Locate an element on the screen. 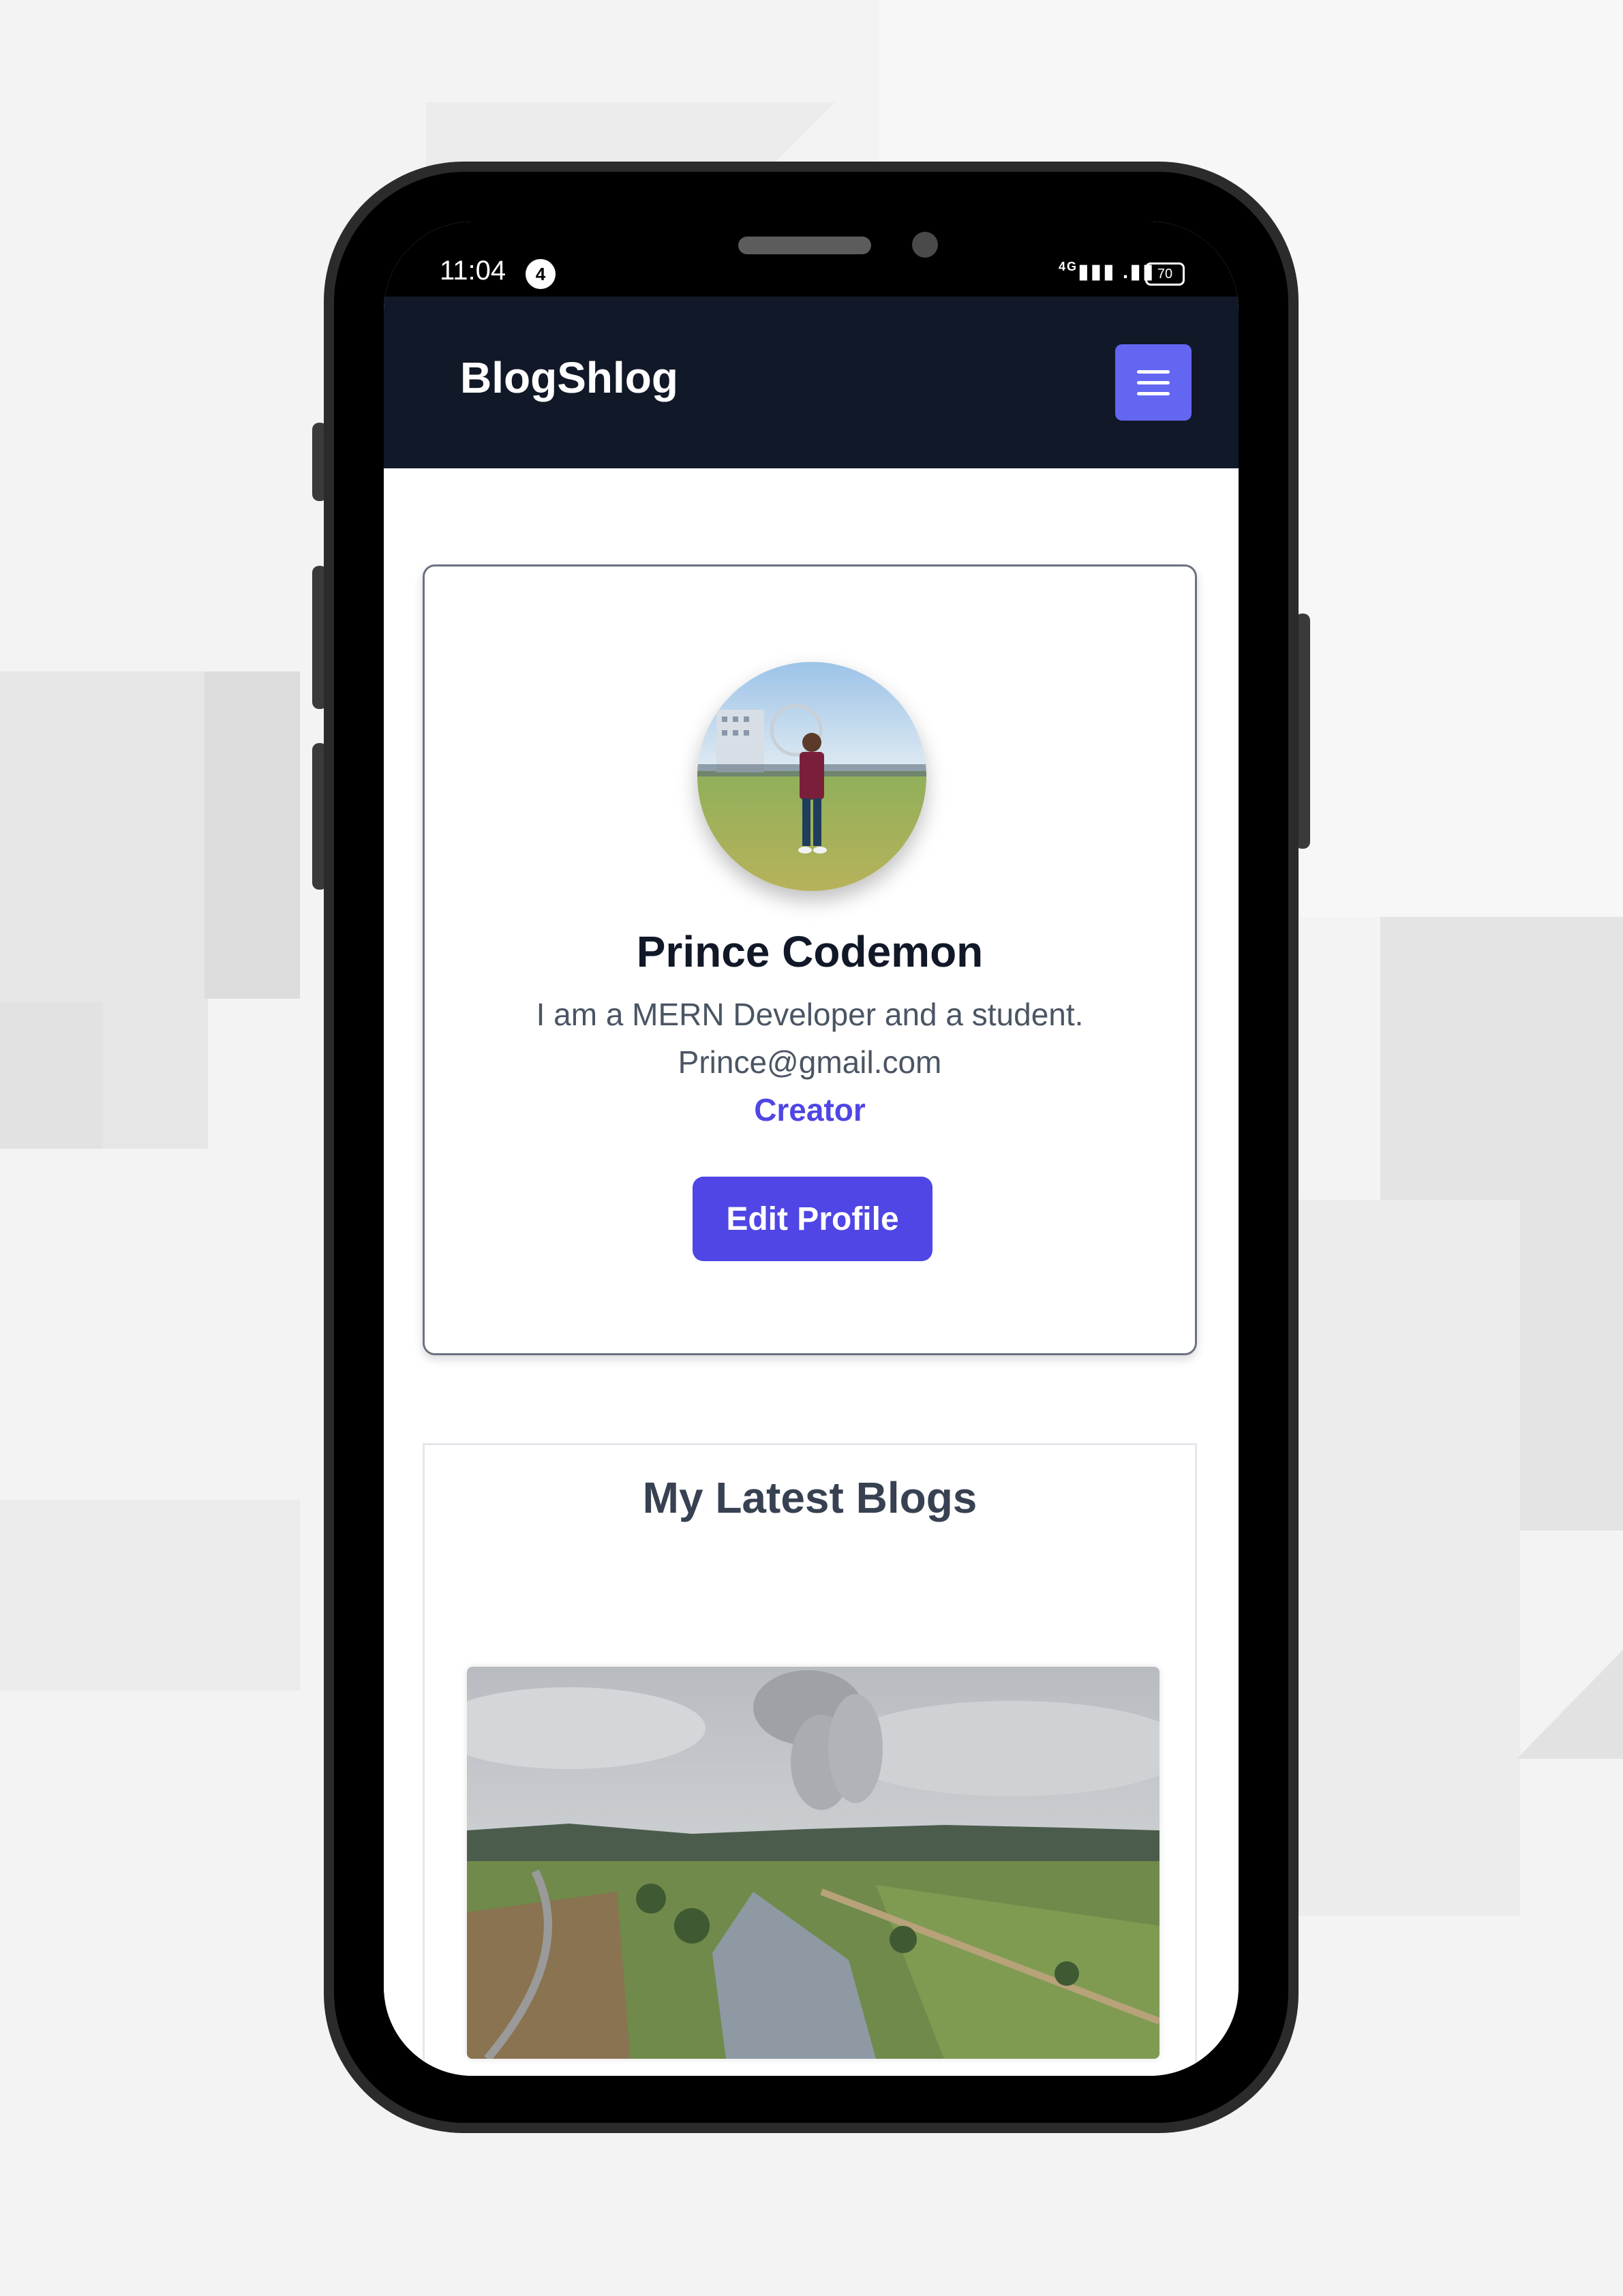 This screenshot has width=1623, height=2296. signal-icon: 4G▮▮▮ .▮▮ is located at coordinates (1107, 271).